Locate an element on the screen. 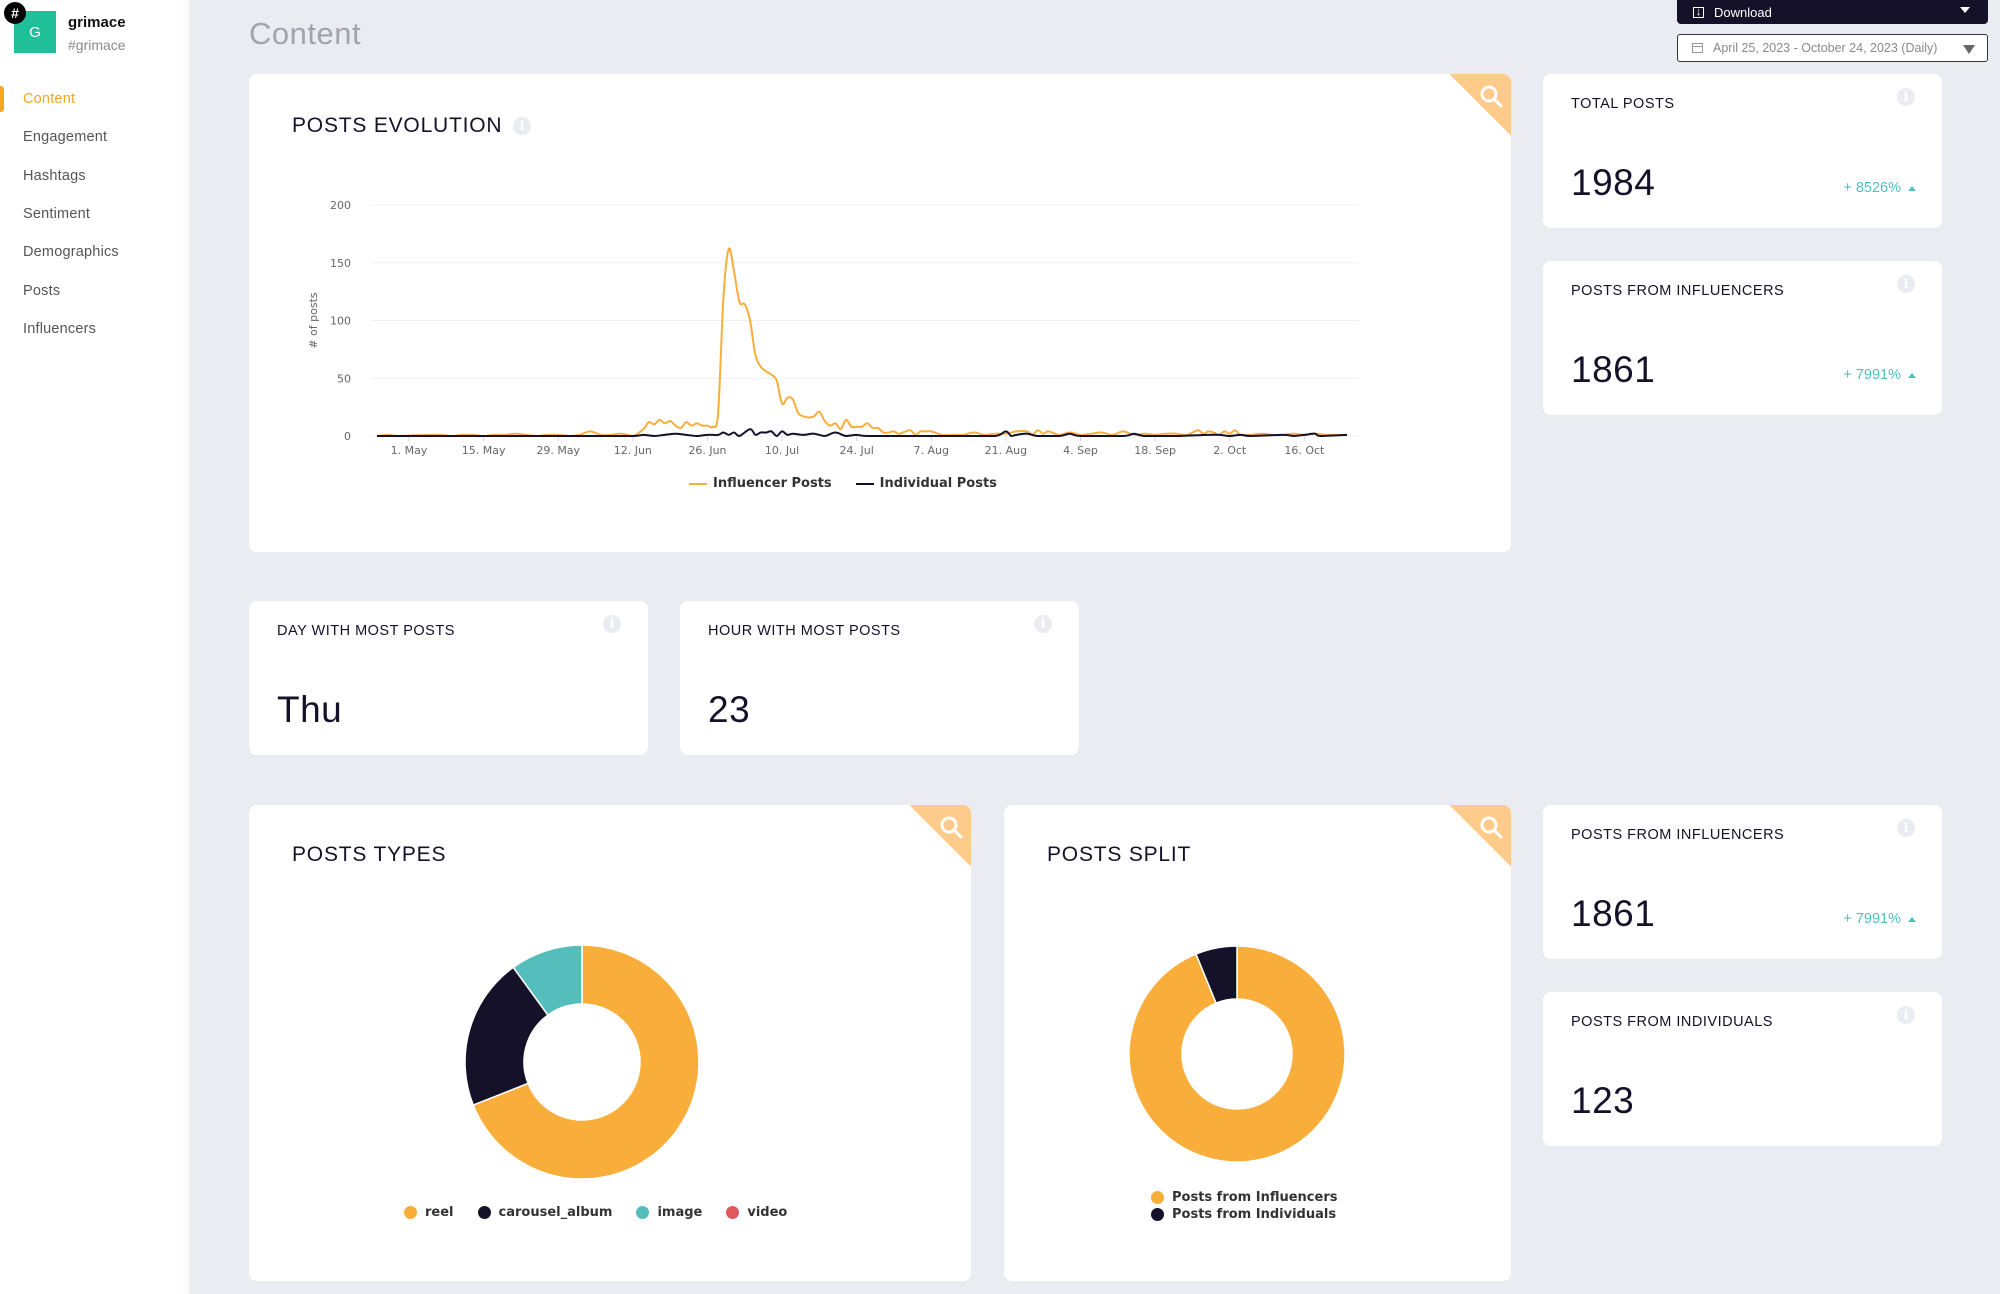 The image size is (2000, 1294). sidebar-item-demographics: Demographics is located at coordinates (95, 252).